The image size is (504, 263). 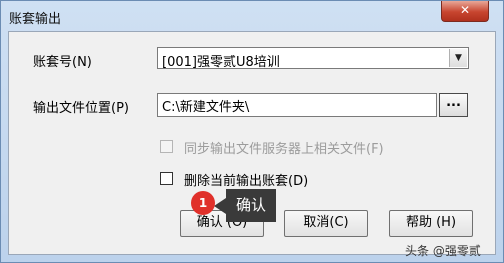 I want to click on tooltip-arrow, so click(x=220, y=206).